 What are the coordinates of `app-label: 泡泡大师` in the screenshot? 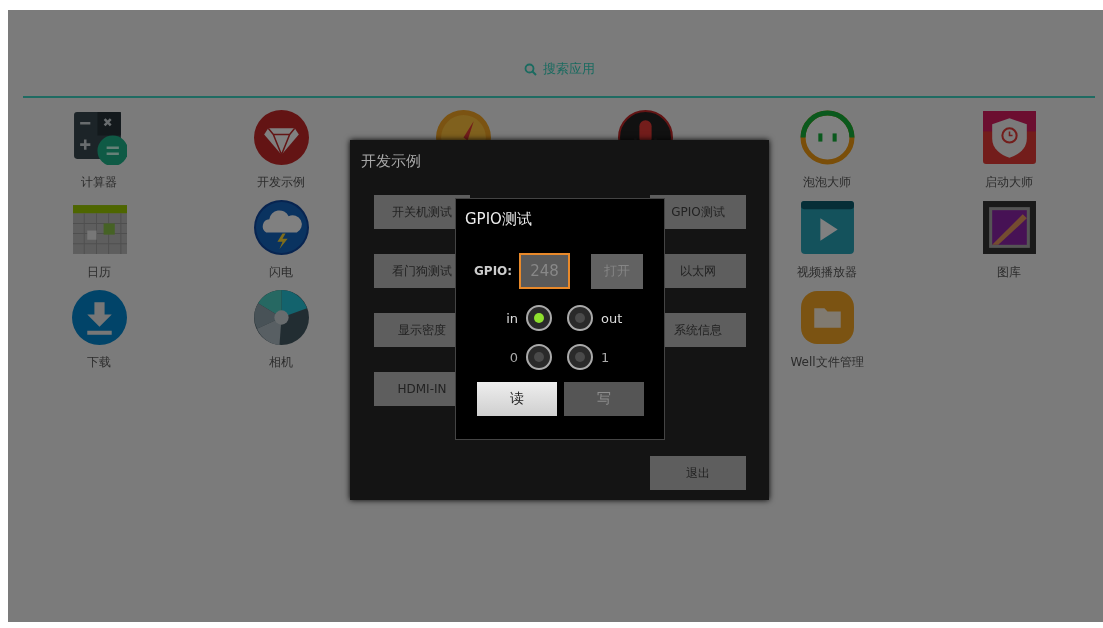 It's located at (827, 182).